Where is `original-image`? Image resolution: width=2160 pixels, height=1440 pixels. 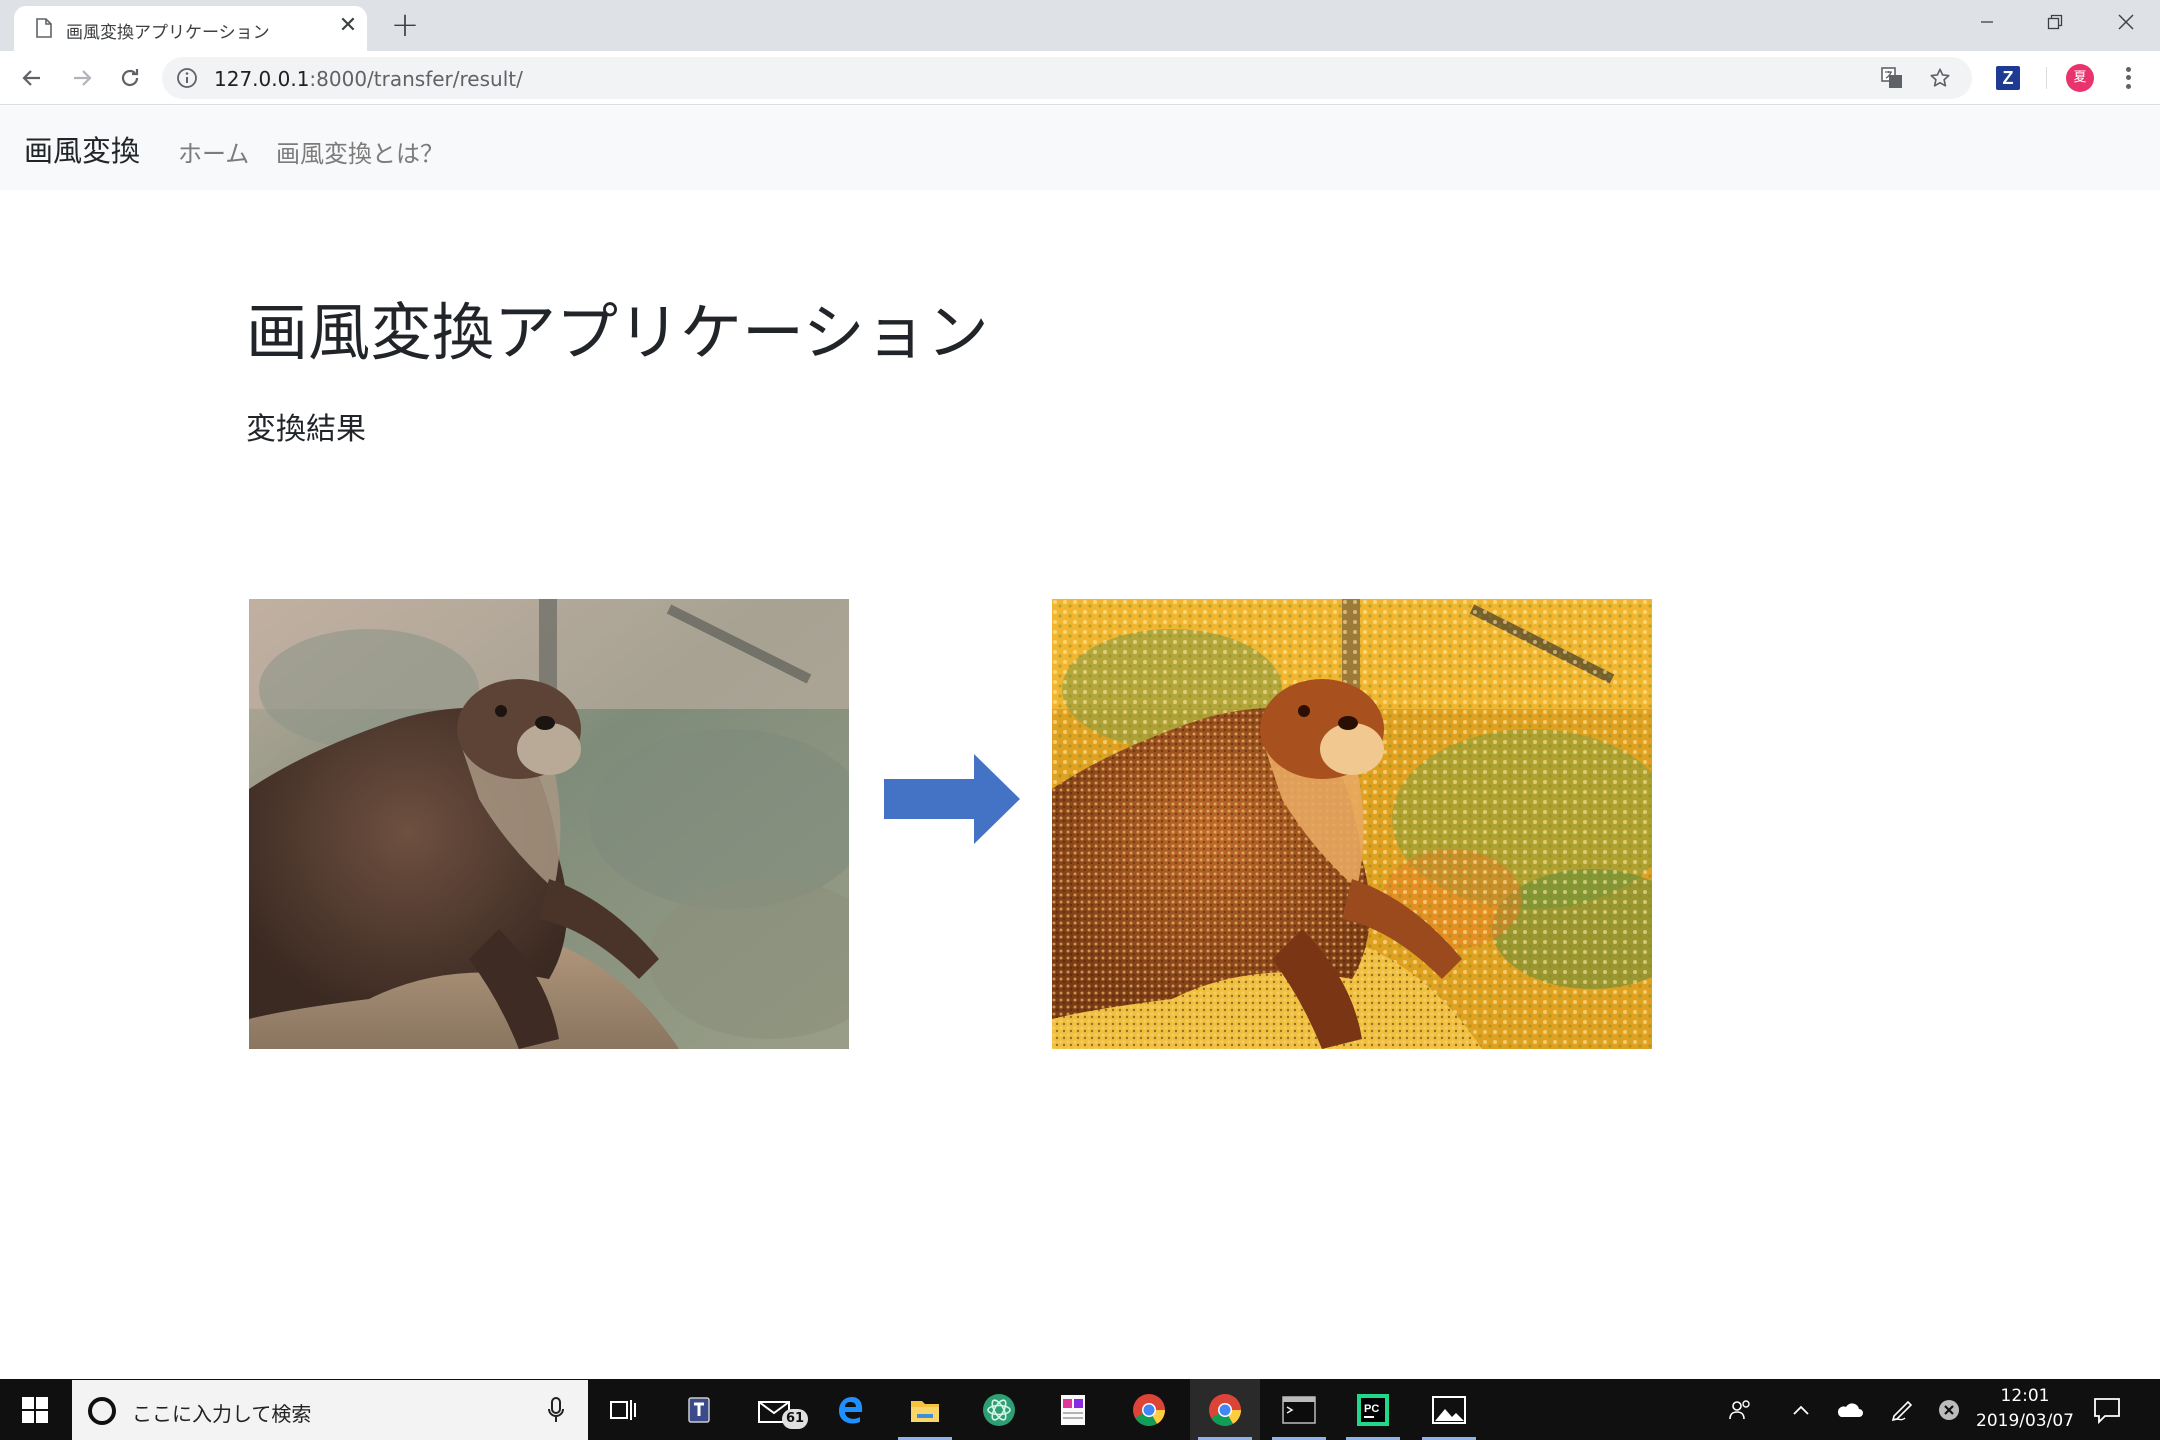
original-image is located at coordinates (549, 824).